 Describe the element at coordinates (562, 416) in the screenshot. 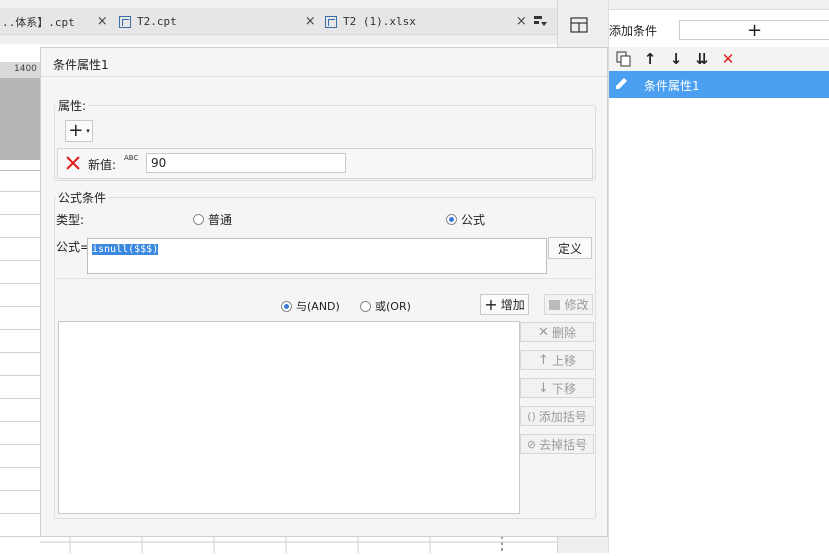

I see `add-bracket-label: 添加括号` at that location.